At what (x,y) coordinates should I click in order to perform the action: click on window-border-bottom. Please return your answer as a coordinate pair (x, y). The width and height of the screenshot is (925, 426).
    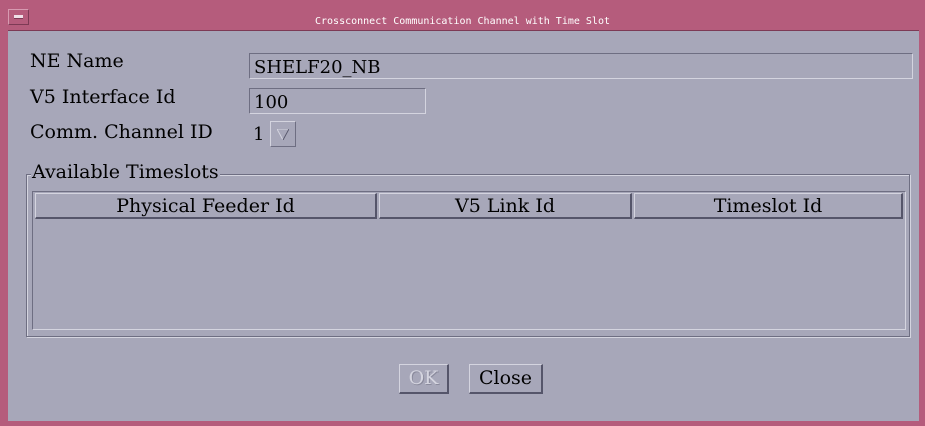
    Looking at the image, I should click on (462, 423).